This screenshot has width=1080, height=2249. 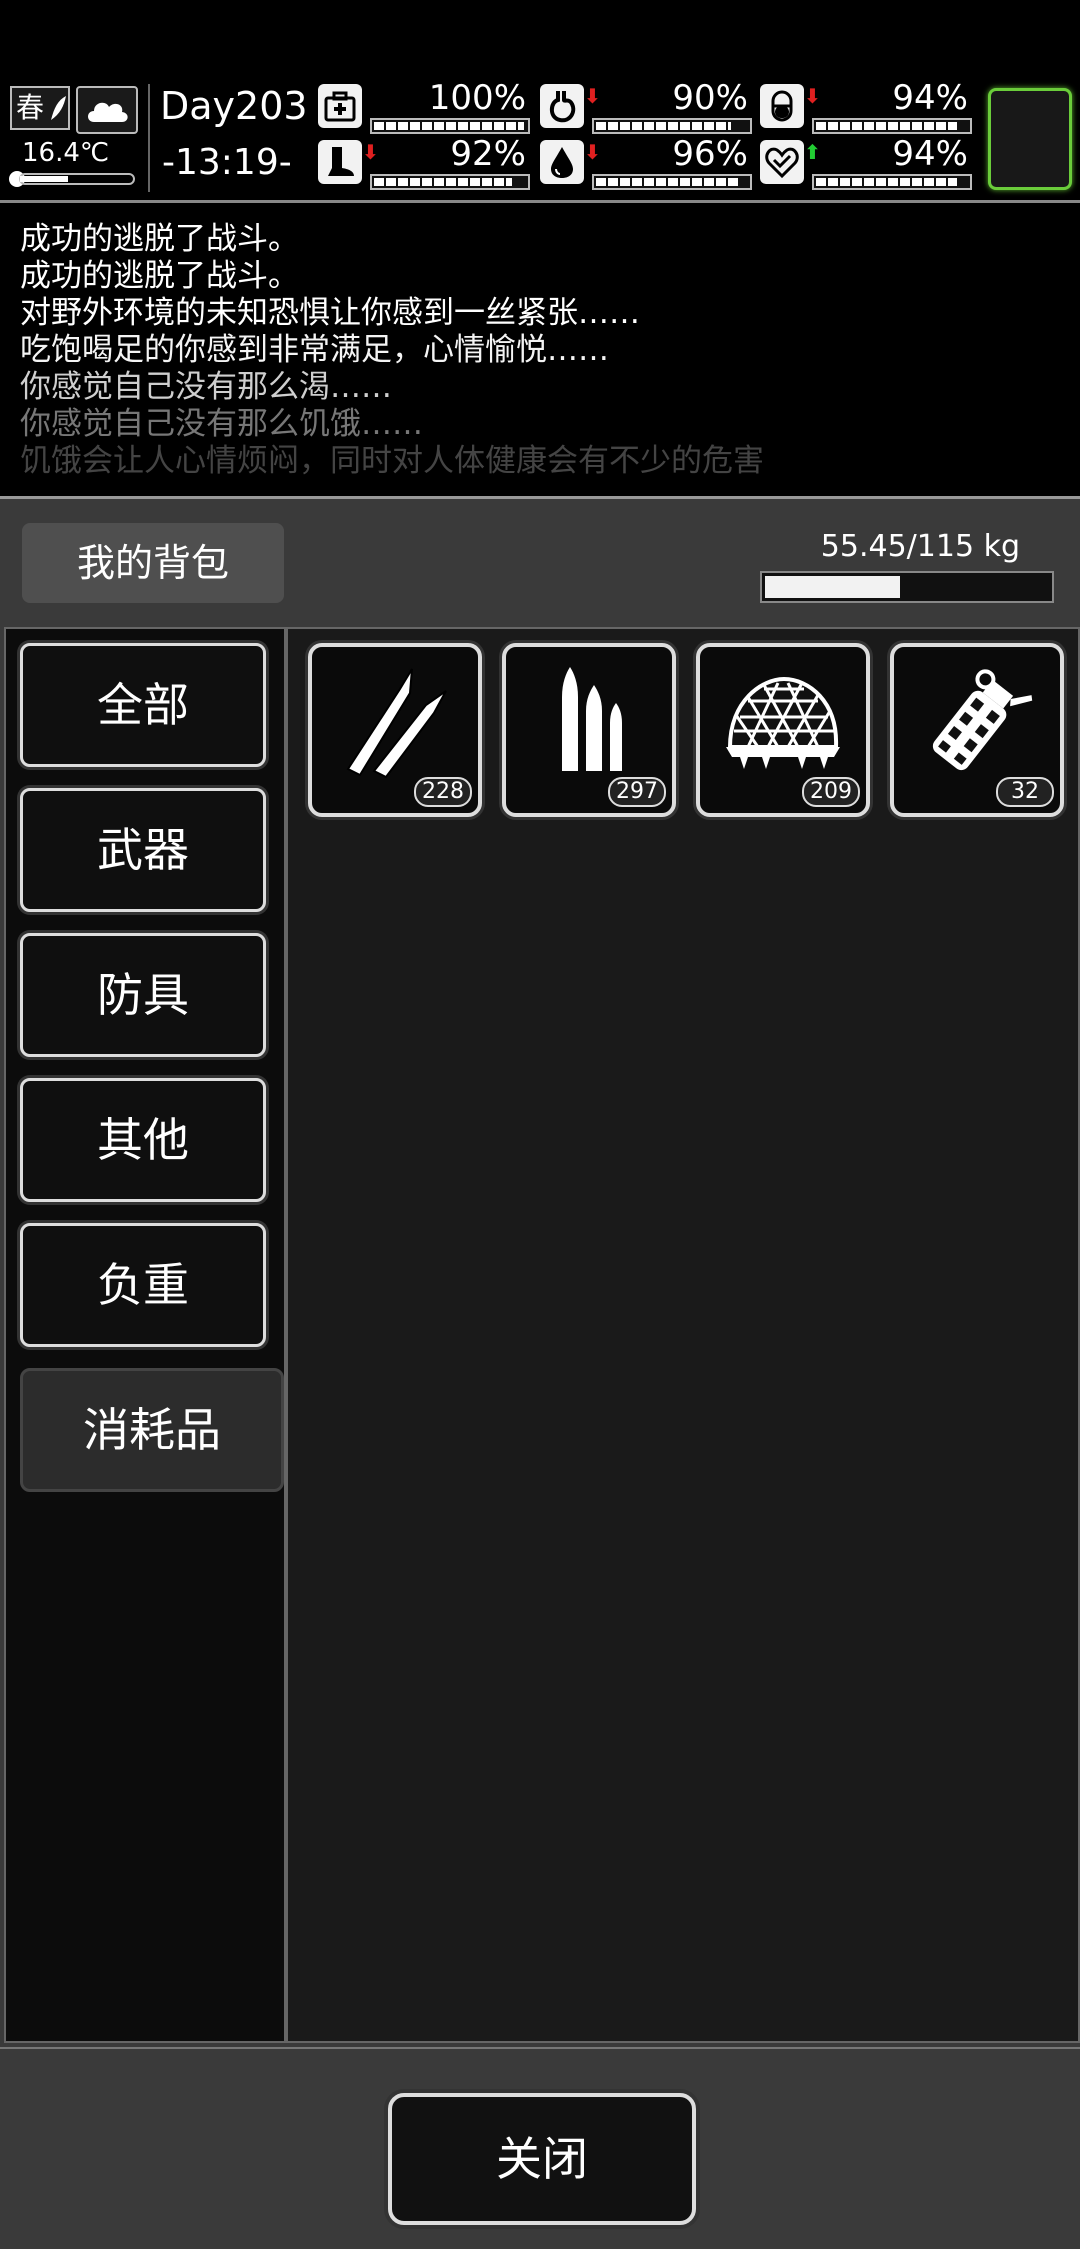 What do you see at coordinates (982, 720) in the screenshot?
I see `grenade-icon` at bounding box center [982, 720].